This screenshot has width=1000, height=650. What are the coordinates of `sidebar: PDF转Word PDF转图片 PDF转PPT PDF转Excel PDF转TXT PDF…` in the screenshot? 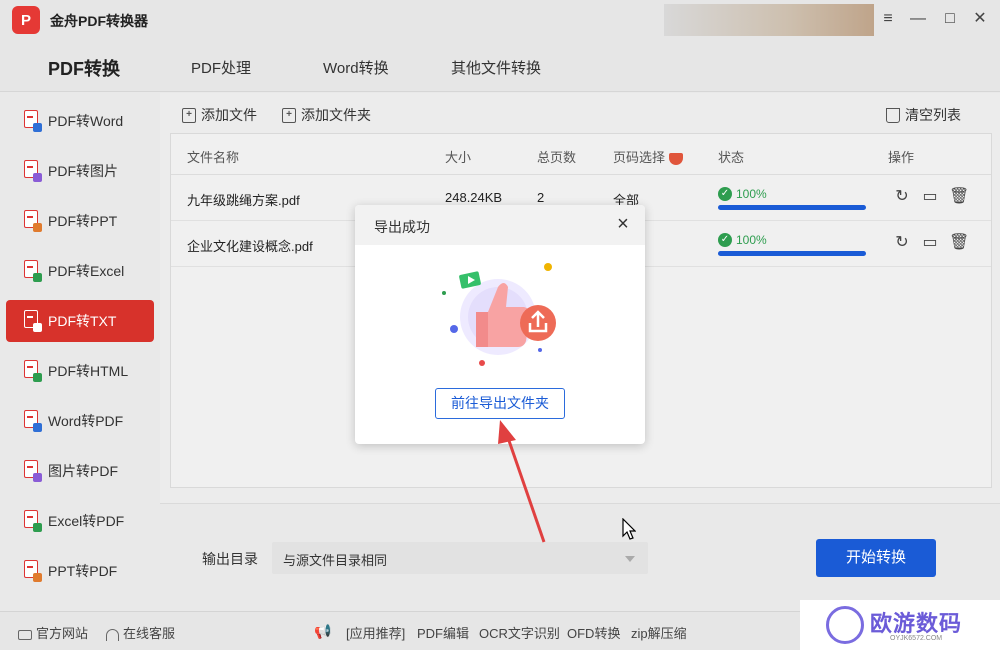 It's located at (80, 352).